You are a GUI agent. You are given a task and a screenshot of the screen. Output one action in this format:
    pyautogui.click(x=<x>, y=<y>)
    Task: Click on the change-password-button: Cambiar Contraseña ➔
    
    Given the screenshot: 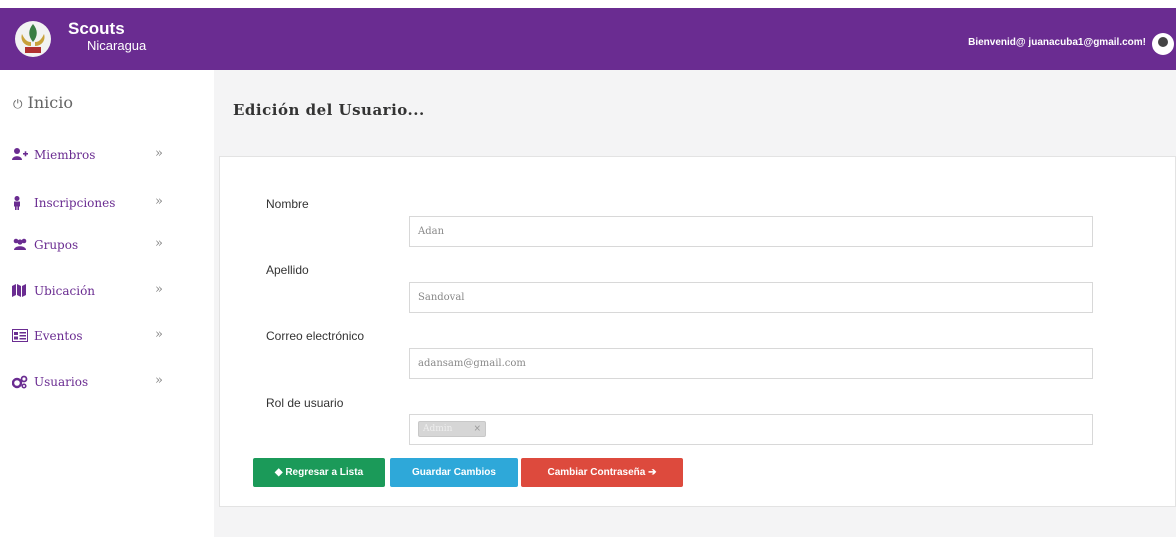 What is the action you would take?
    pyautogui.click(x=602, y=472)
    